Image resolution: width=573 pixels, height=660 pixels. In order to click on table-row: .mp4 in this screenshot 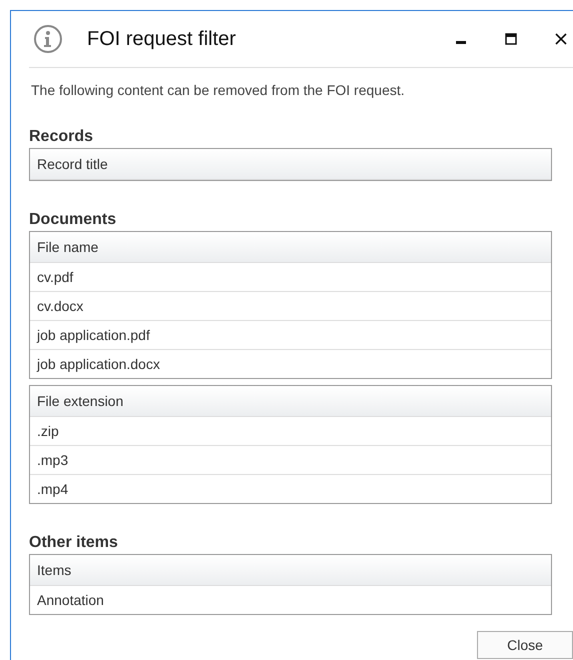, I will do `click(290, 489)`.